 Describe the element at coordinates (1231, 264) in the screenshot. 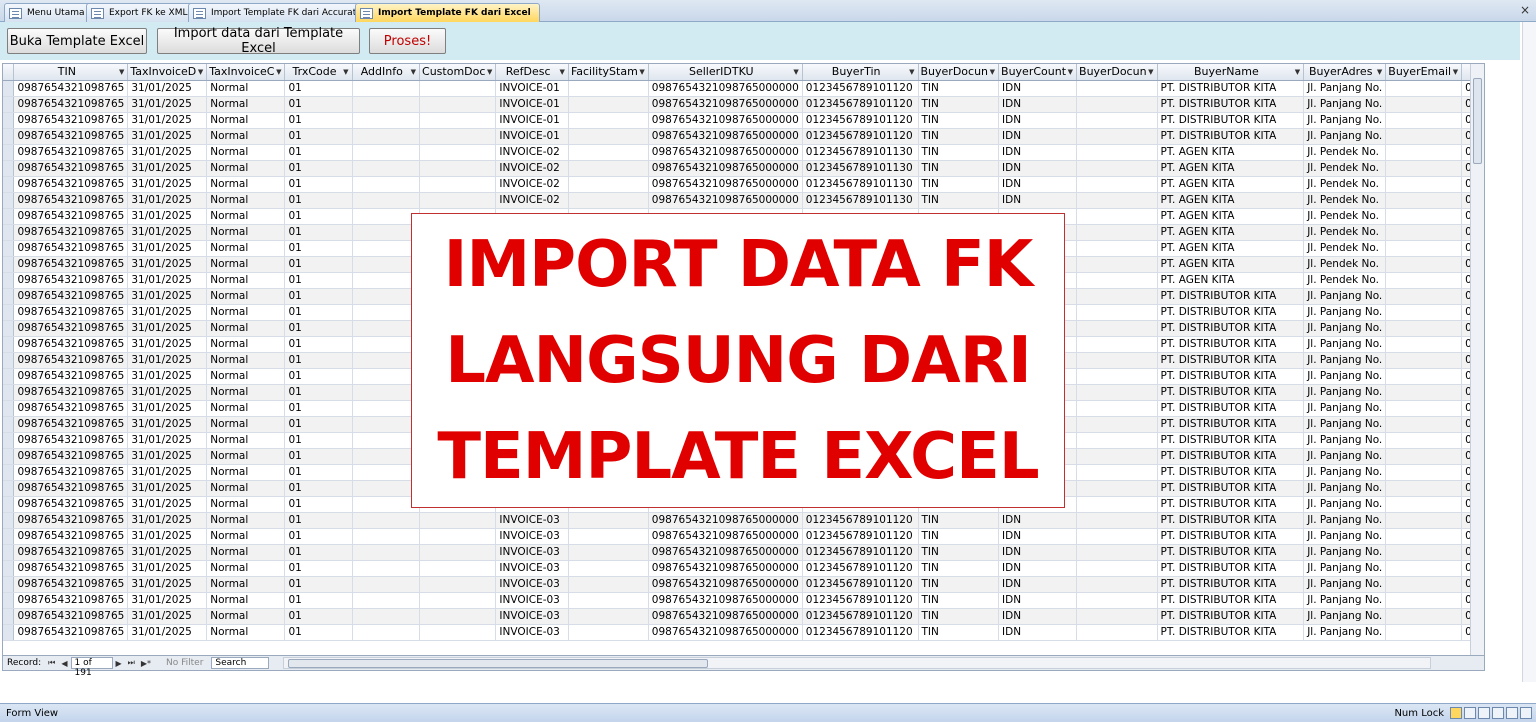

I see `table-cell: PT. AGEN KITA` at that location.